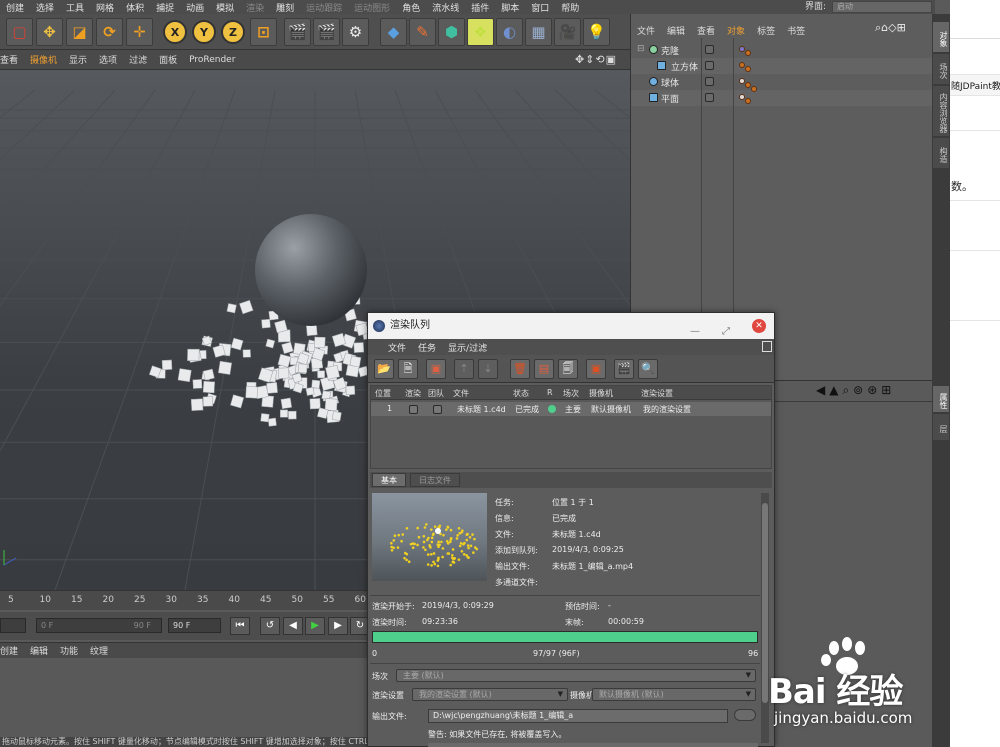 Image resolution: width=1000 pixels, height=747 pixels. What do you see at coordinates (596, 32) in the screenshot?
I see `light-icon: 💡` at bounding box center [596, 32].